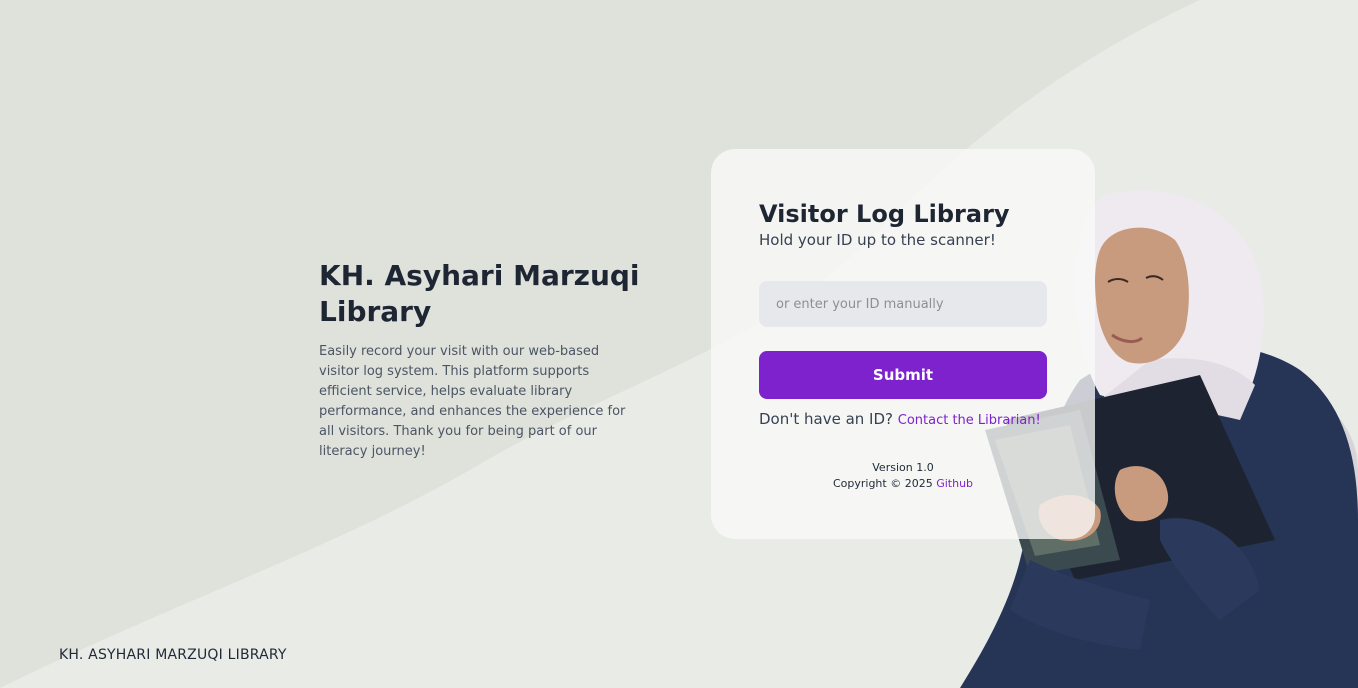 The image size is (1358, 688). What do you see at coordinates (903, 375) in the screenshot?
I see `submit-button: Submit` at bounding box center [903, 375].